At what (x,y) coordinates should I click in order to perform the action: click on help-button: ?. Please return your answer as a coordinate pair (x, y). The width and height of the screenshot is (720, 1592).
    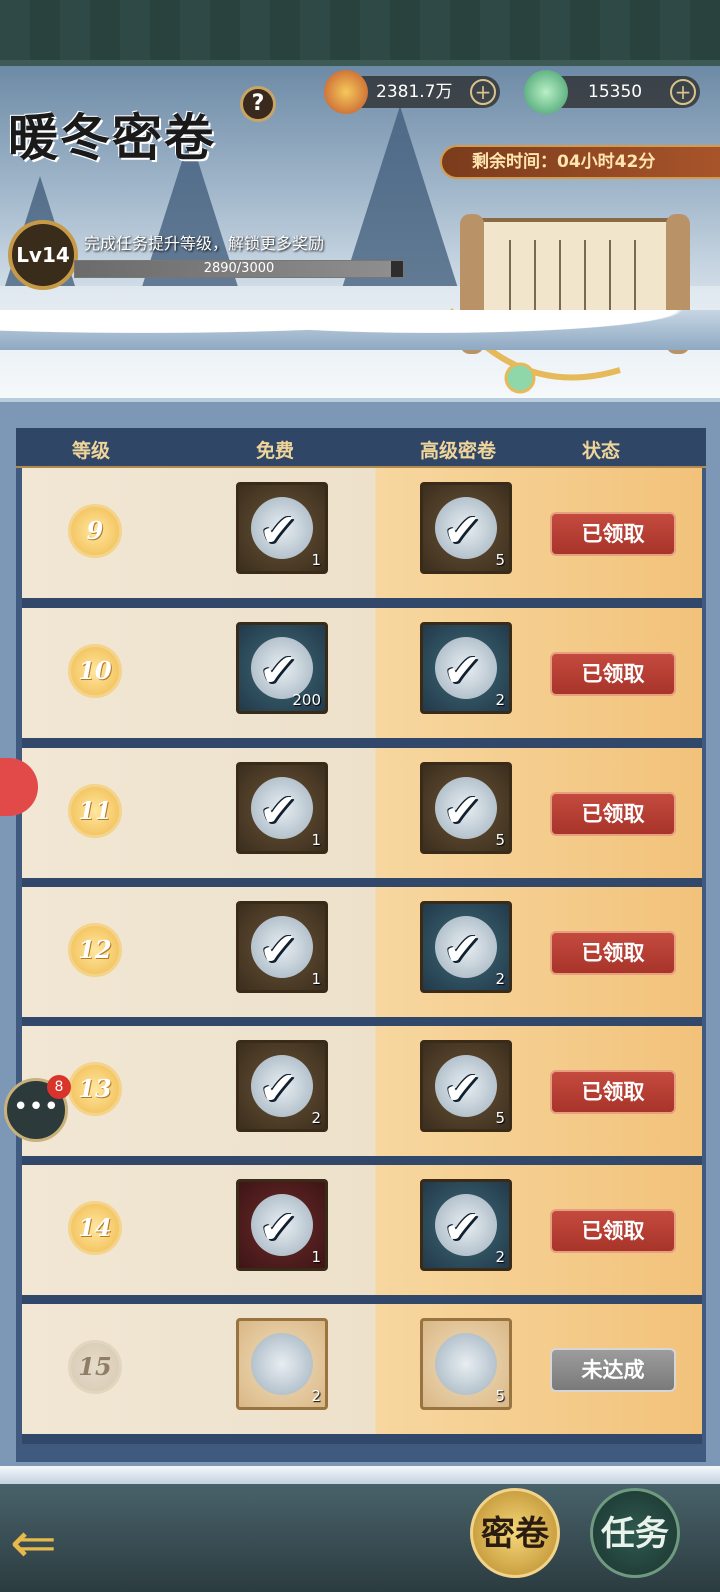
    Looking at the image, I should click on (258, 104).